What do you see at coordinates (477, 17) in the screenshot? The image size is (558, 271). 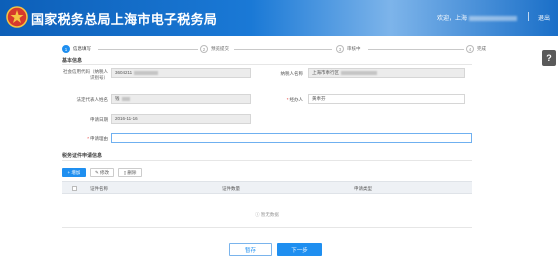 I see `welcome-user: 欢迎，上海` at bounding box center [477, 17].